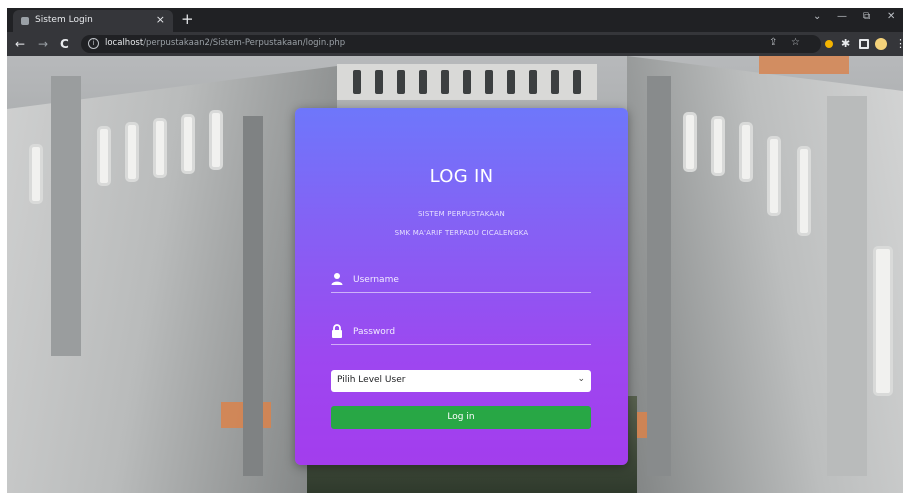 The image size is (906, 493). I want to click on reload-button: C, so click(64, 44).